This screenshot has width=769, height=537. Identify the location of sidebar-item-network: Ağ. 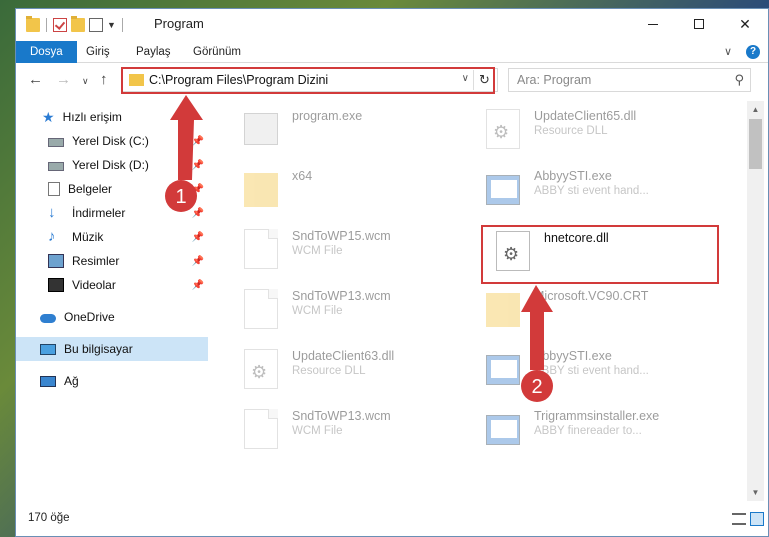
(112, 381).